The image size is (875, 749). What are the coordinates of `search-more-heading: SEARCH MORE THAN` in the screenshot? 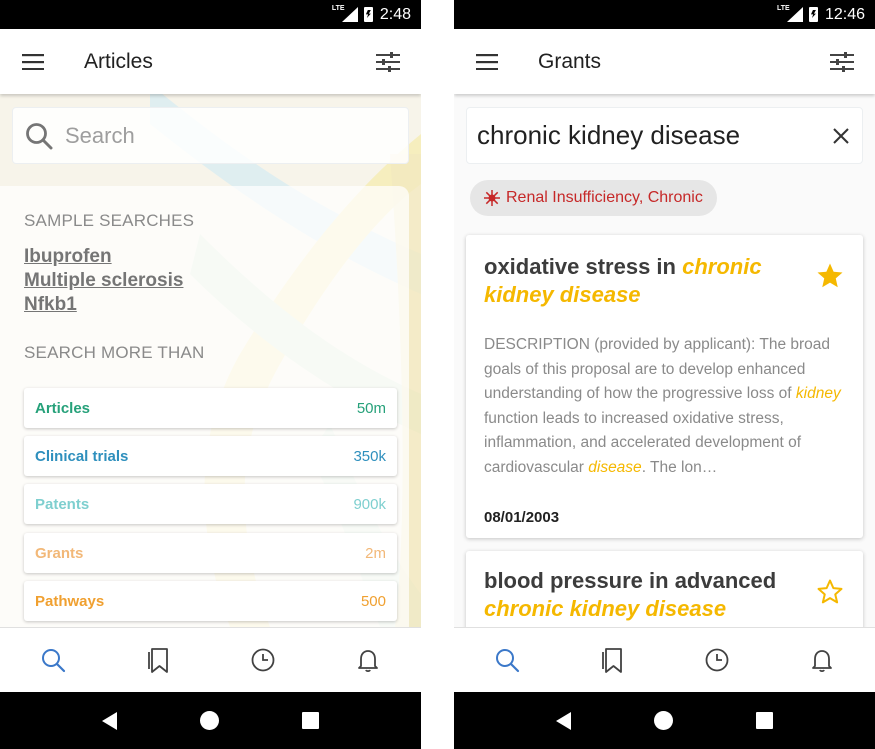 It's located at (114, 352).